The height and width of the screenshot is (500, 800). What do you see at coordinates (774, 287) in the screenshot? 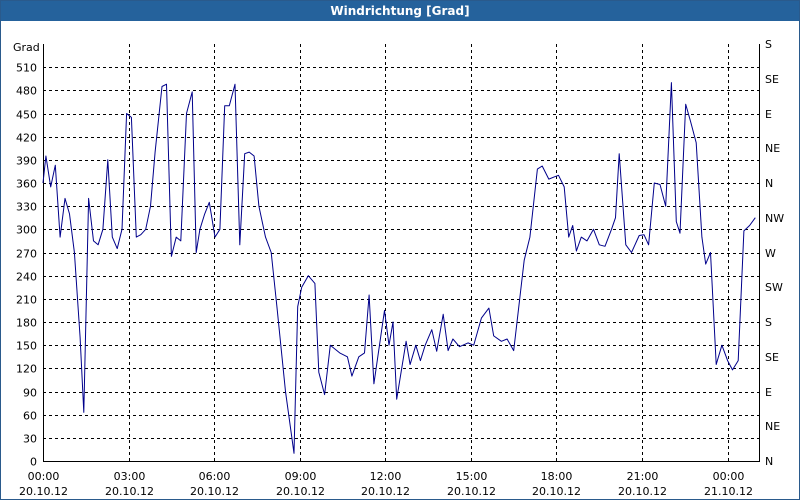
I see `y-right-tick-label: SW` at bounding box center [774, 287].